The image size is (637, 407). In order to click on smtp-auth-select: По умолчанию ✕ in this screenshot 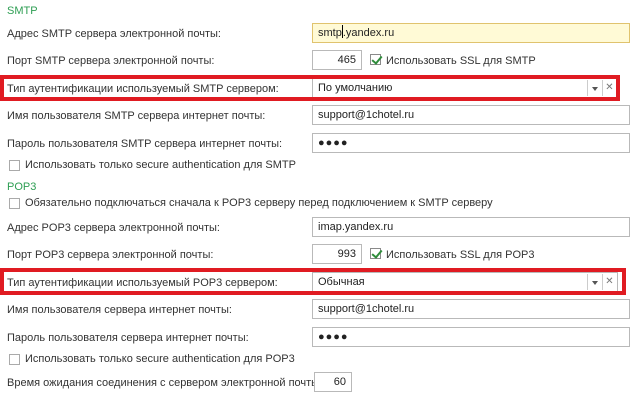, I will do `click(465, 88)`.